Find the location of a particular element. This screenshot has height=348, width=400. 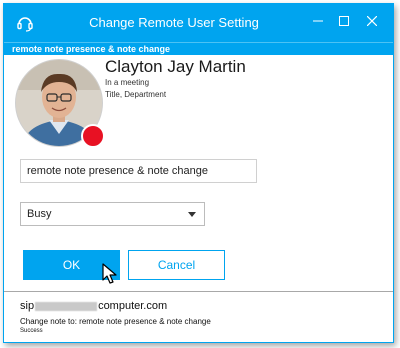

log-sip-address: sip computer.com is located at coordinates (93, 306).